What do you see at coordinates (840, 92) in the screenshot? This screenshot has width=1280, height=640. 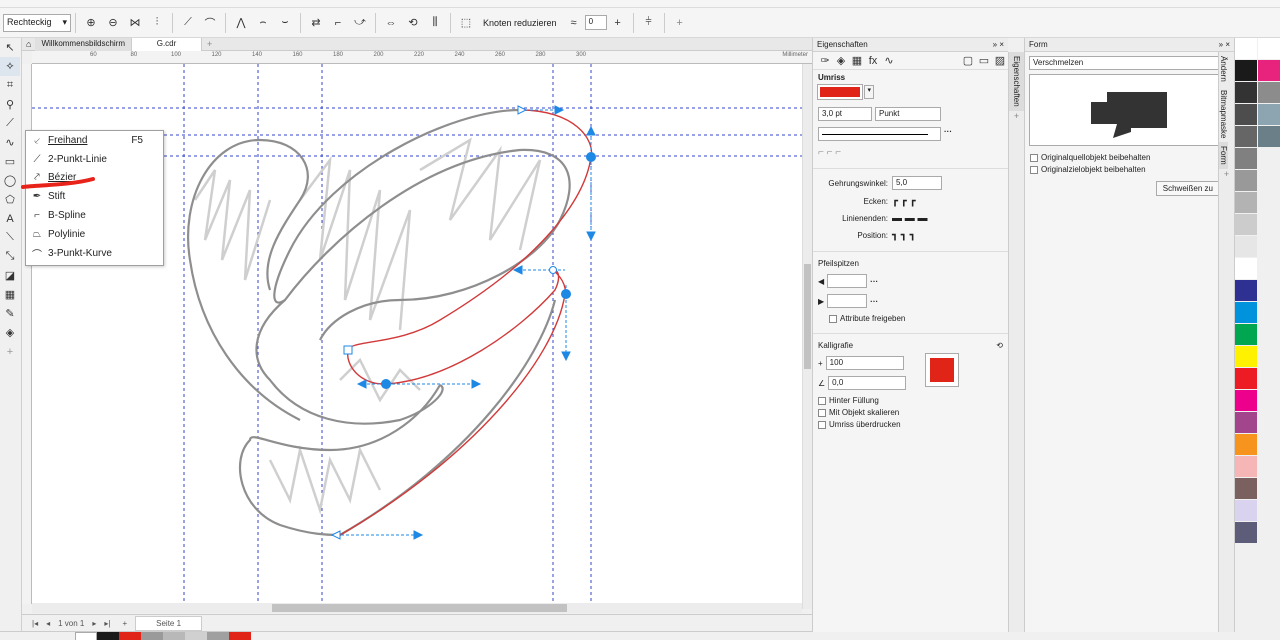 I see `outline-color-picker` at bounding box center [840, 92].